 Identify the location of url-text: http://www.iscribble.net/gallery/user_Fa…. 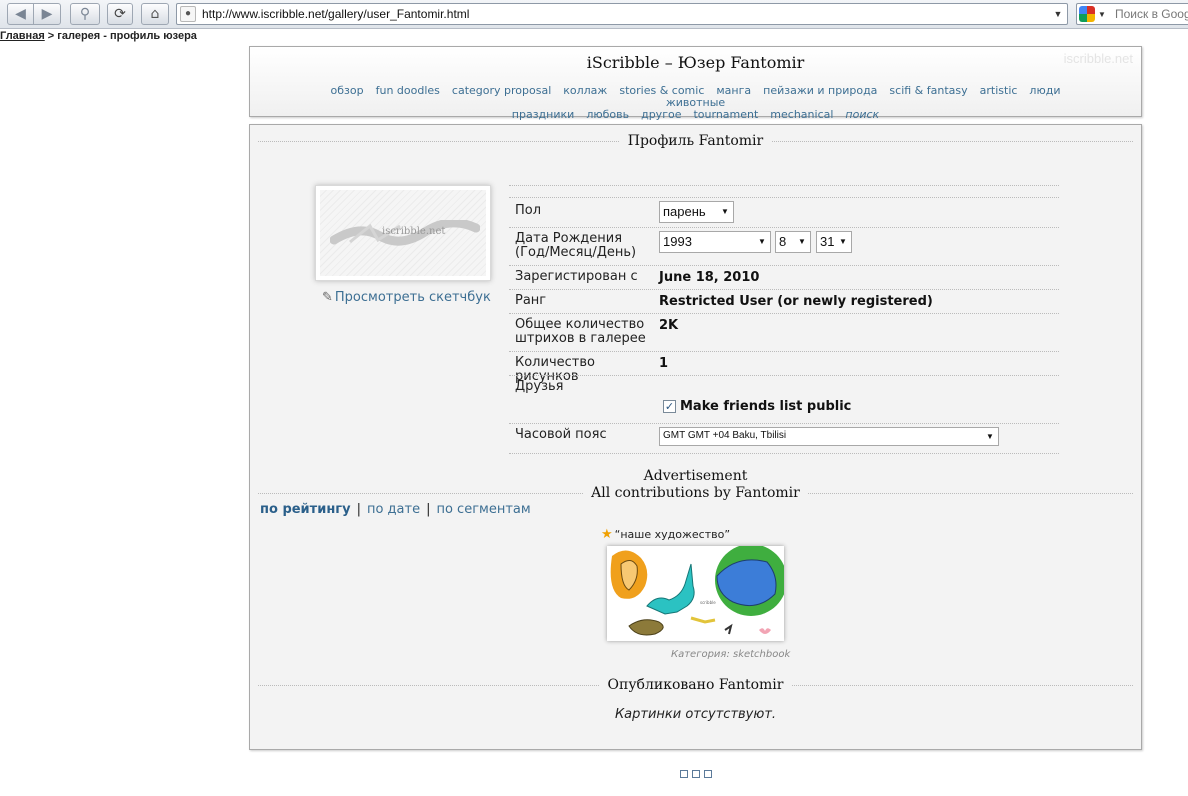
(335, 14).